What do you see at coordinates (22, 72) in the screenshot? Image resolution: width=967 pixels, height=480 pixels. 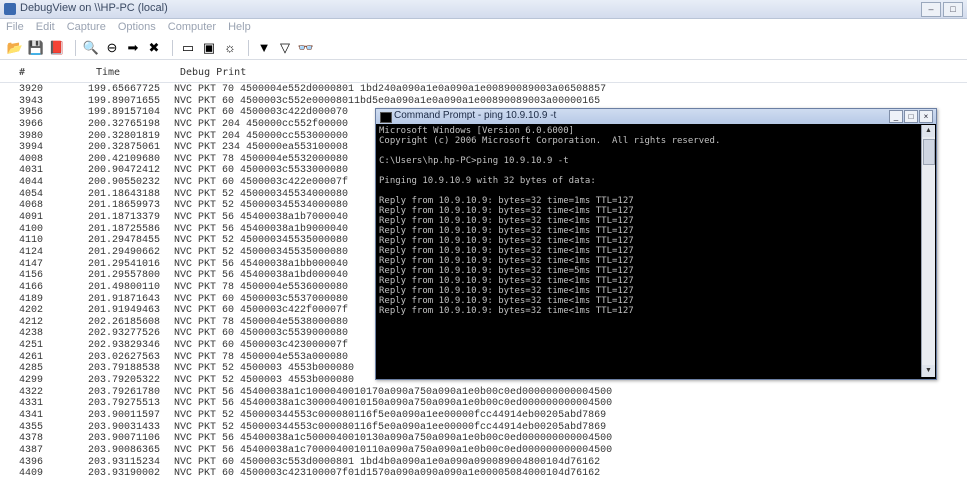 I see `column-number: #` at bounding box center [22, 72].